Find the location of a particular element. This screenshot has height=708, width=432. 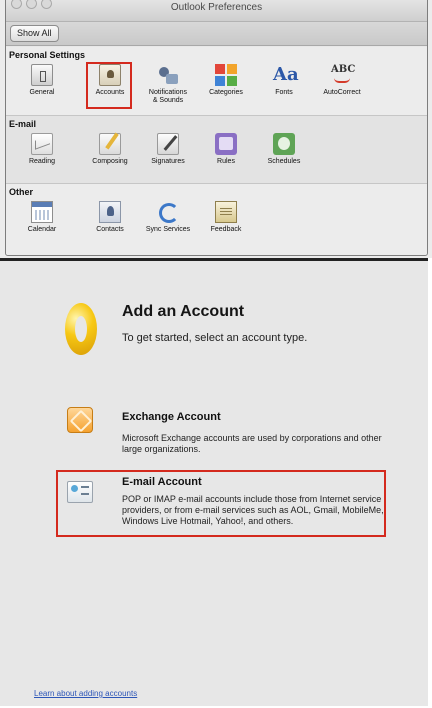

notifications-icon is located at coordinates (168, 75).